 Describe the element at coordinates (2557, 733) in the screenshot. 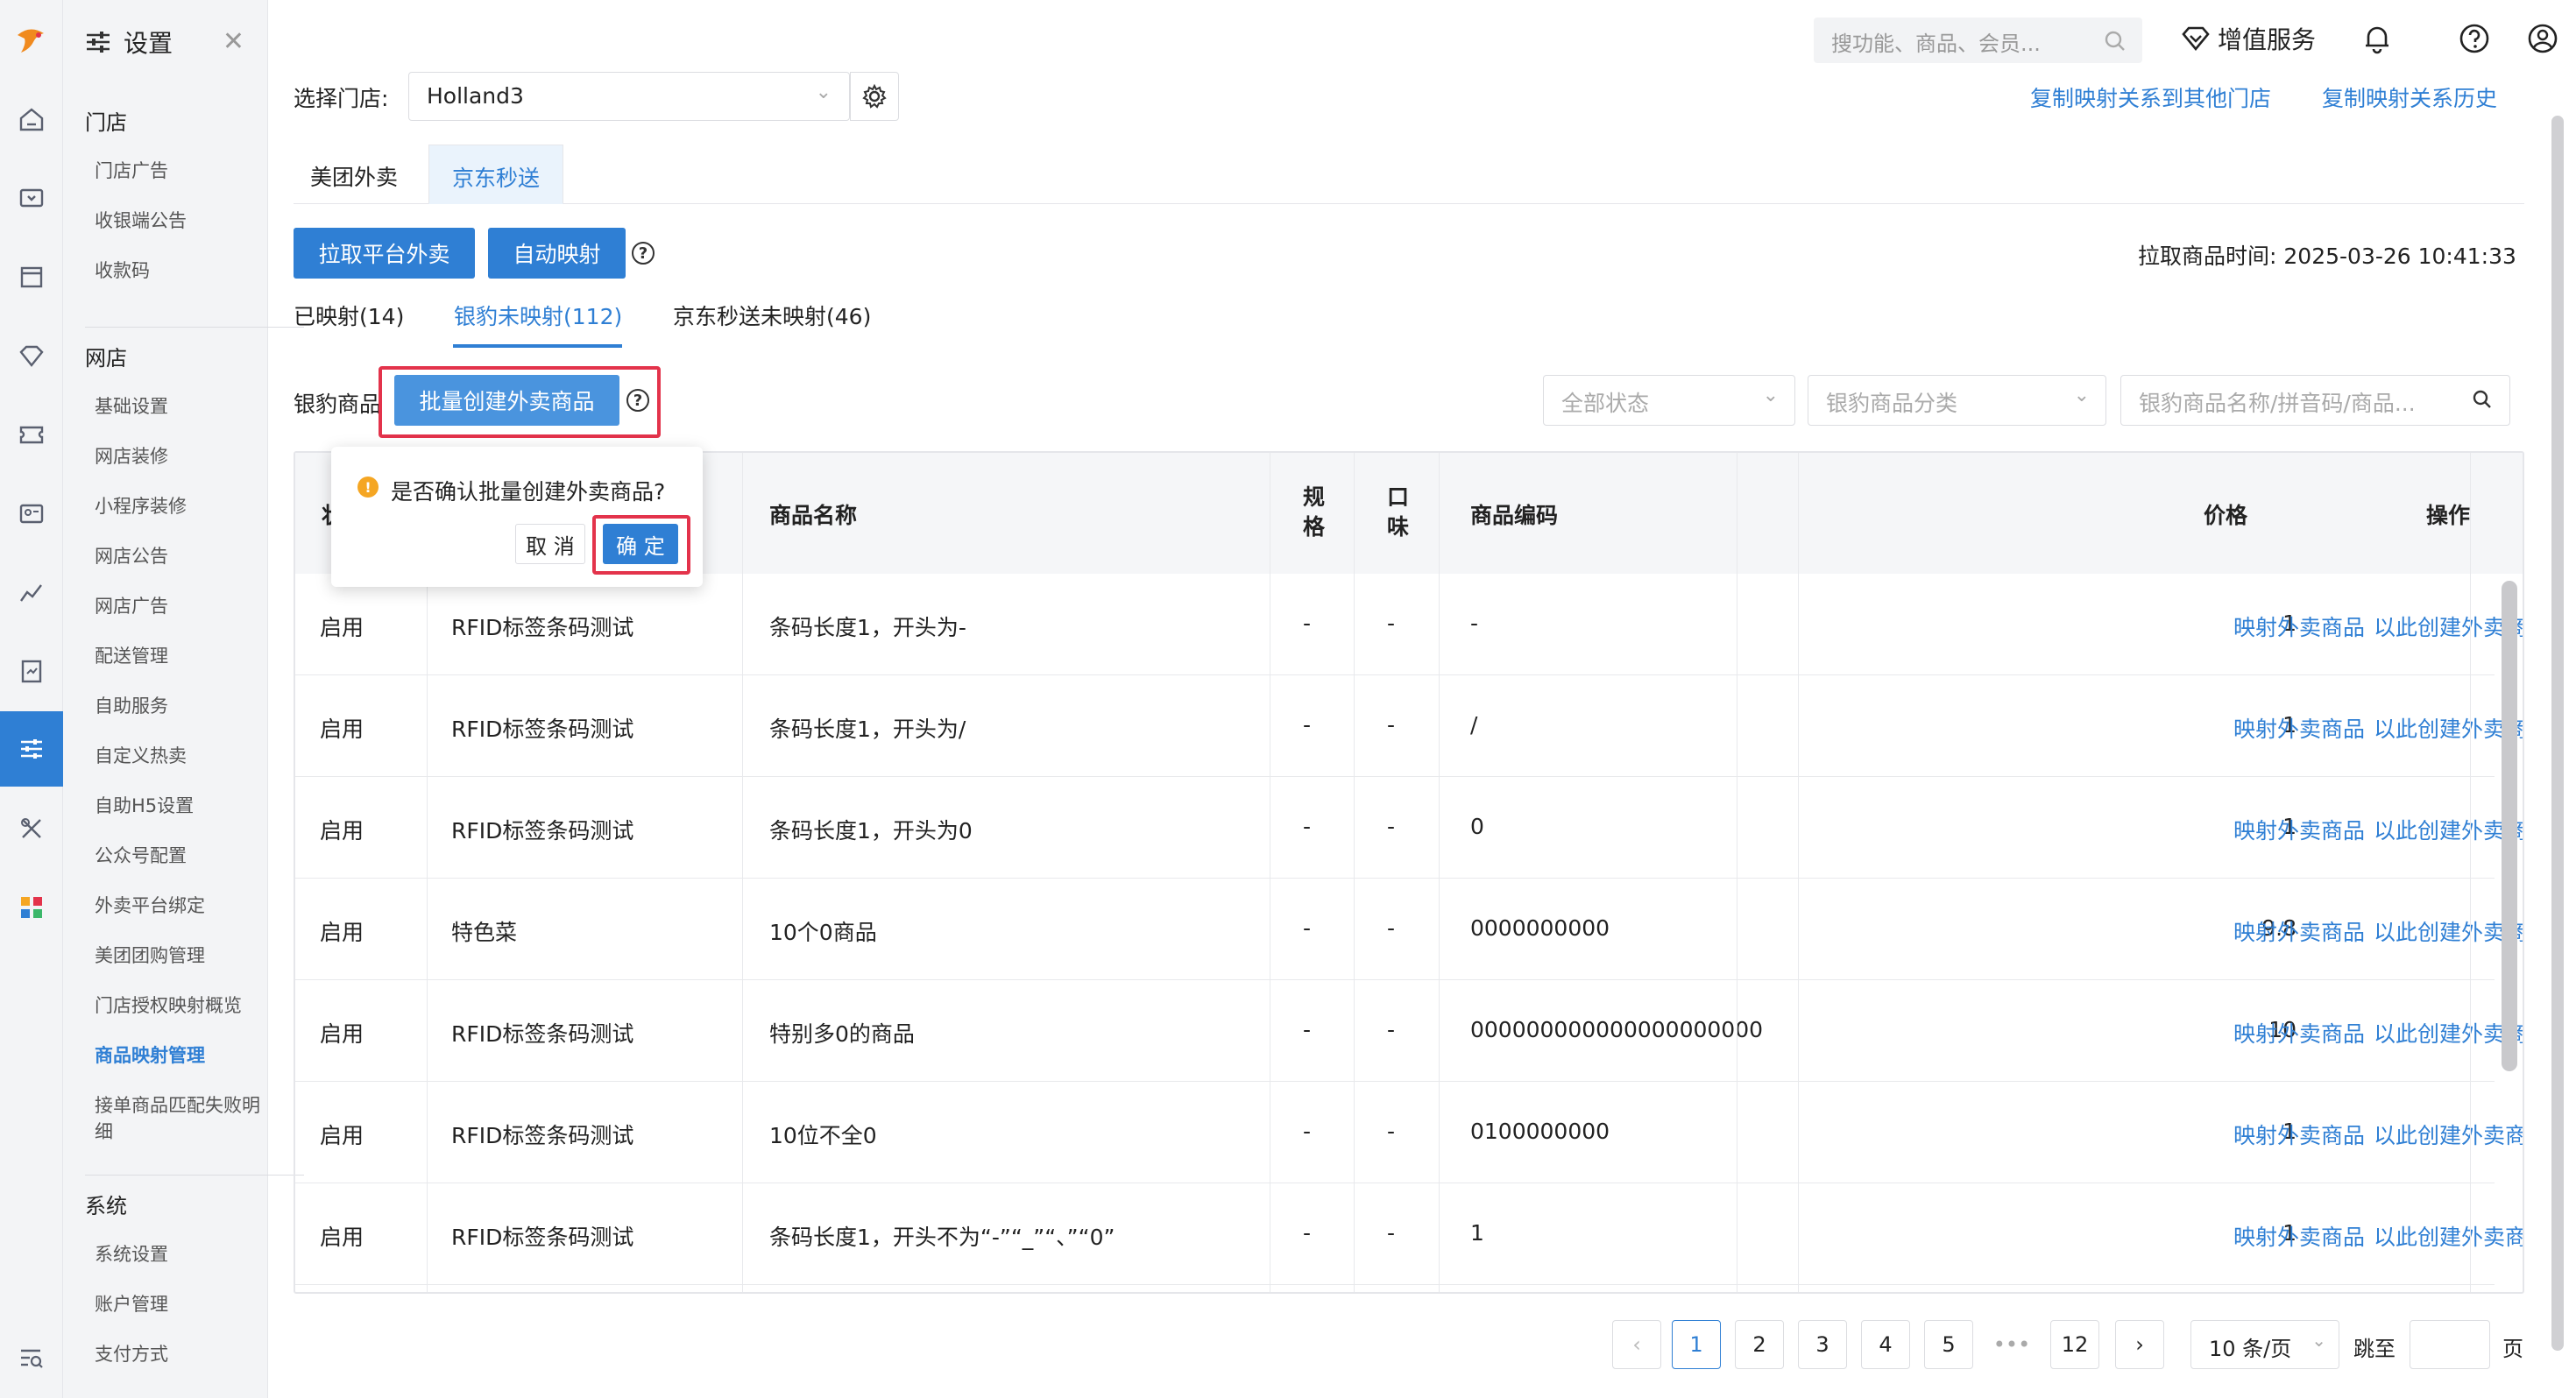

I see `page-scrollbar` at that location.